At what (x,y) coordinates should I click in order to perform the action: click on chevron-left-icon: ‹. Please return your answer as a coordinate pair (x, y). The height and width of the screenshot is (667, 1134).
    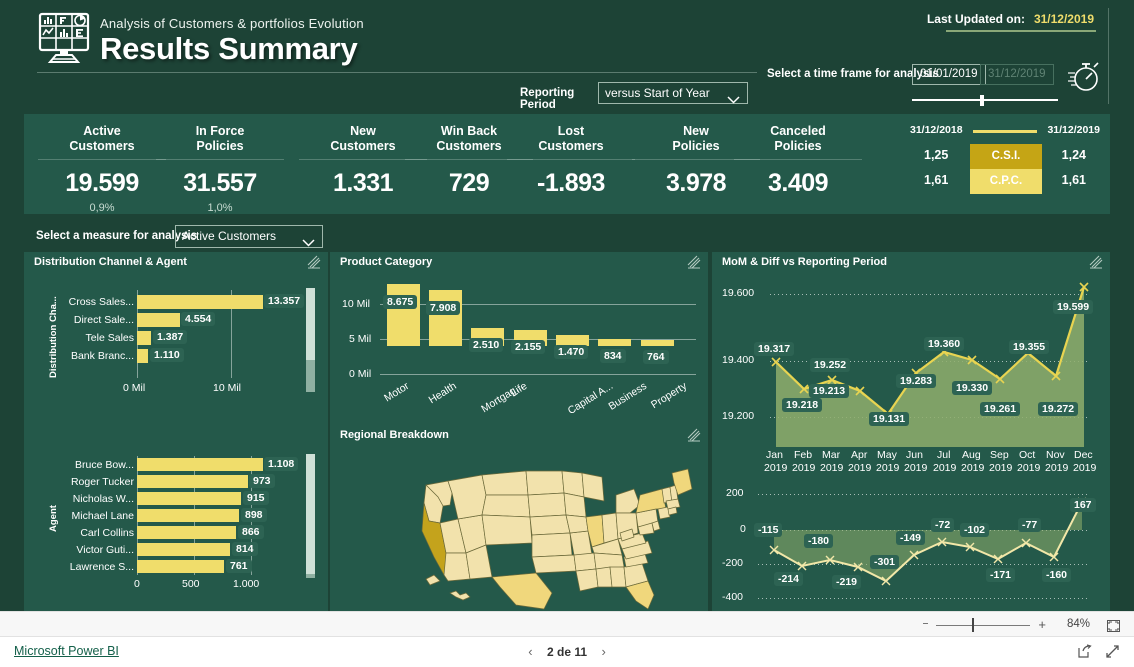
    Looking at the image, I should click on (530, 651).